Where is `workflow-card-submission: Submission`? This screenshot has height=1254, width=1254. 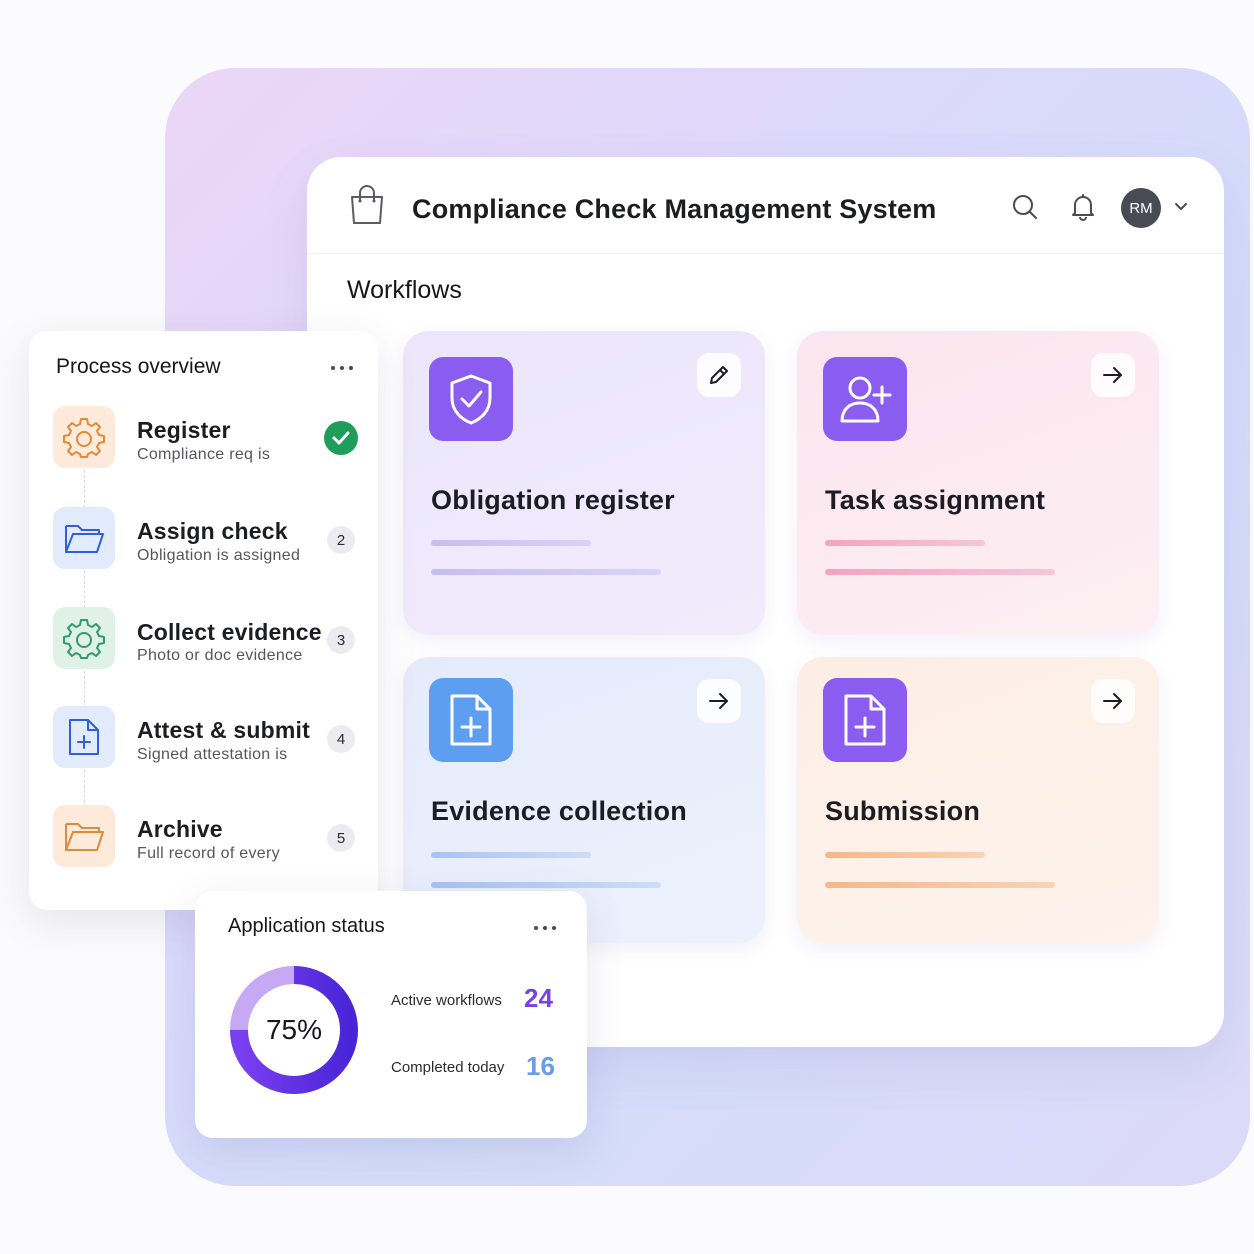
workflow-card-submission: Submission is located at coordinates (978, 800).